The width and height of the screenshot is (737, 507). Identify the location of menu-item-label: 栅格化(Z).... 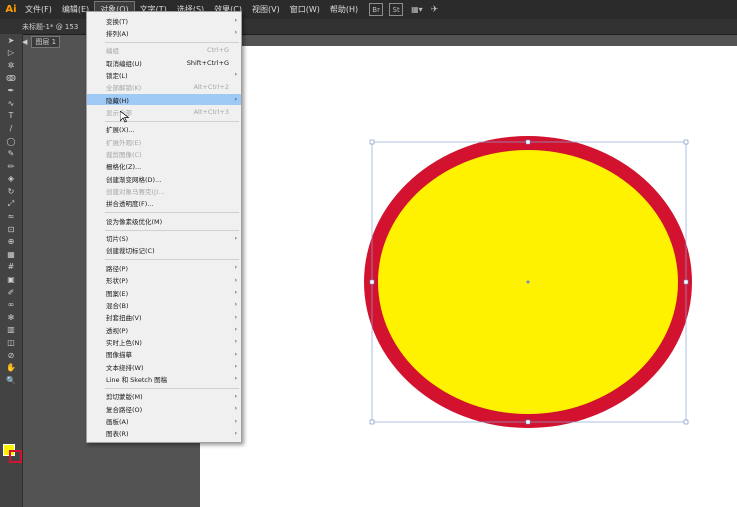
(124, 167).